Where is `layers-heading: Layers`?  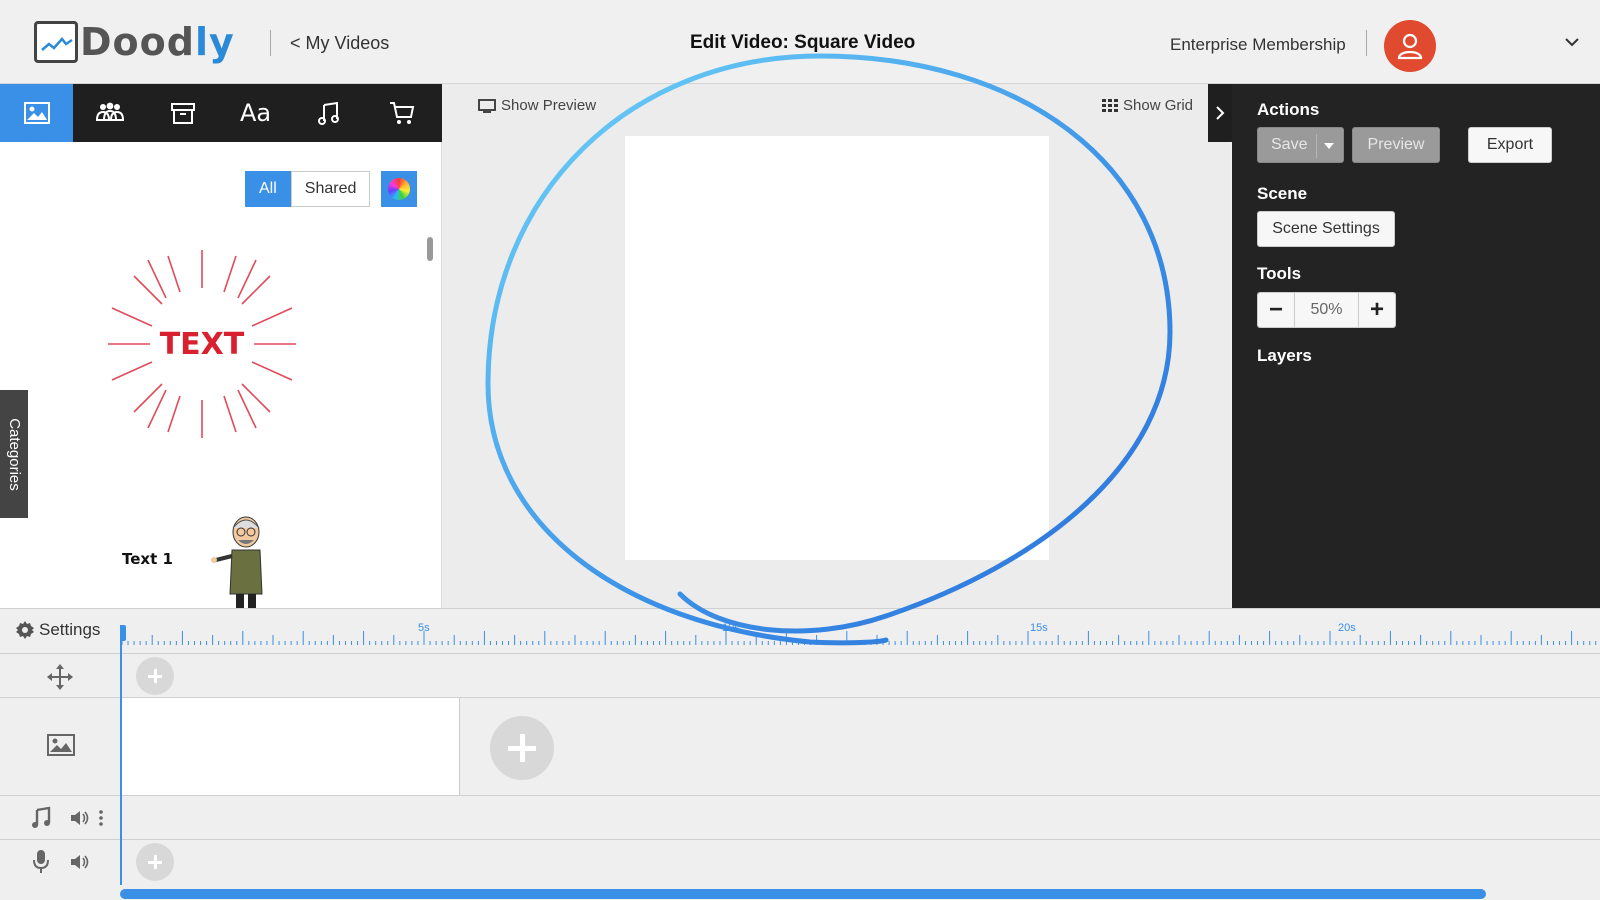 layers-heading: Layers is located at coordinates (1284, 355).